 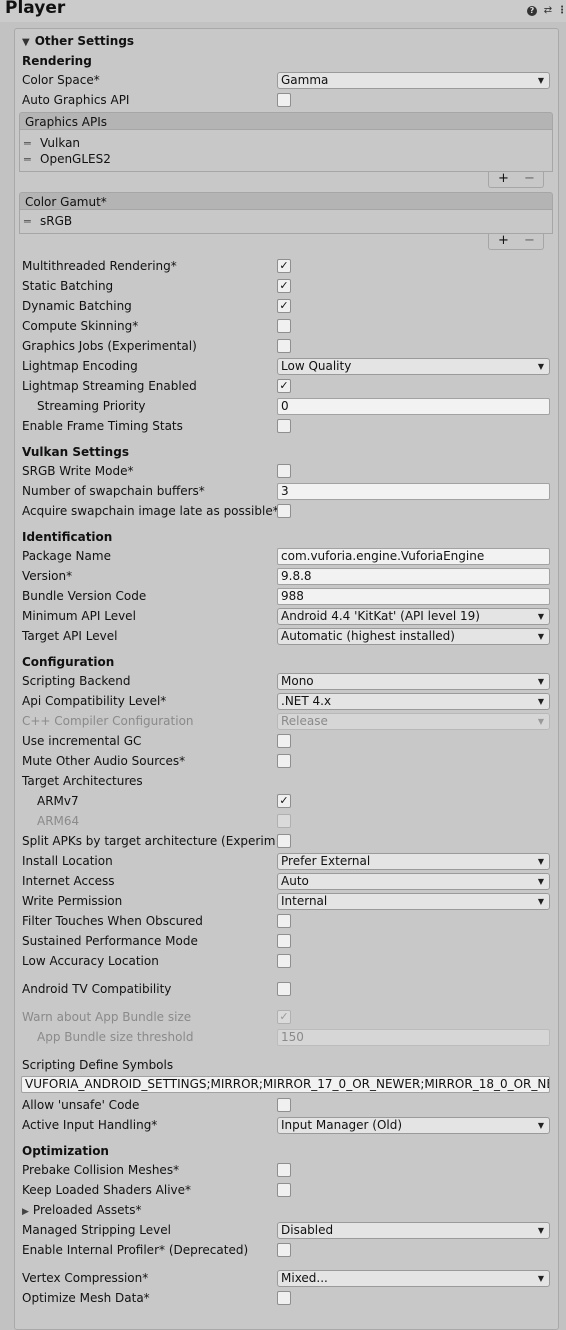 I want to click on filter-touches-label: Filter Touches When Obscured, so click(x=112, y=921).